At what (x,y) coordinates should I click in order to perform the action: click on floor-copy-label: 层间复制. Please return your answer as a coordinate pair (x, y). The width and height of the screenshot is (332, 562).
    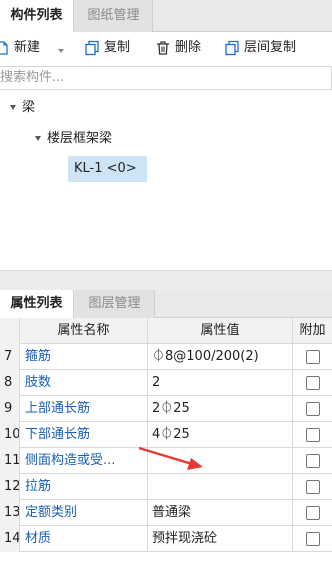
    Looking at the image, I should click on (270, 47).